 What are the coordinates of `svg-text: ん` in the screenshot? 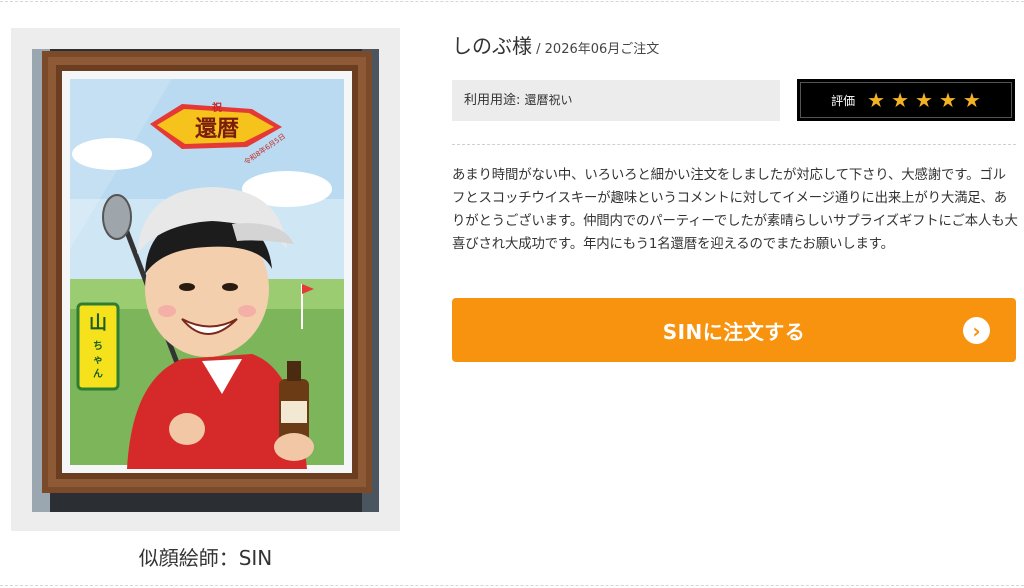 It's located at (98, 374).